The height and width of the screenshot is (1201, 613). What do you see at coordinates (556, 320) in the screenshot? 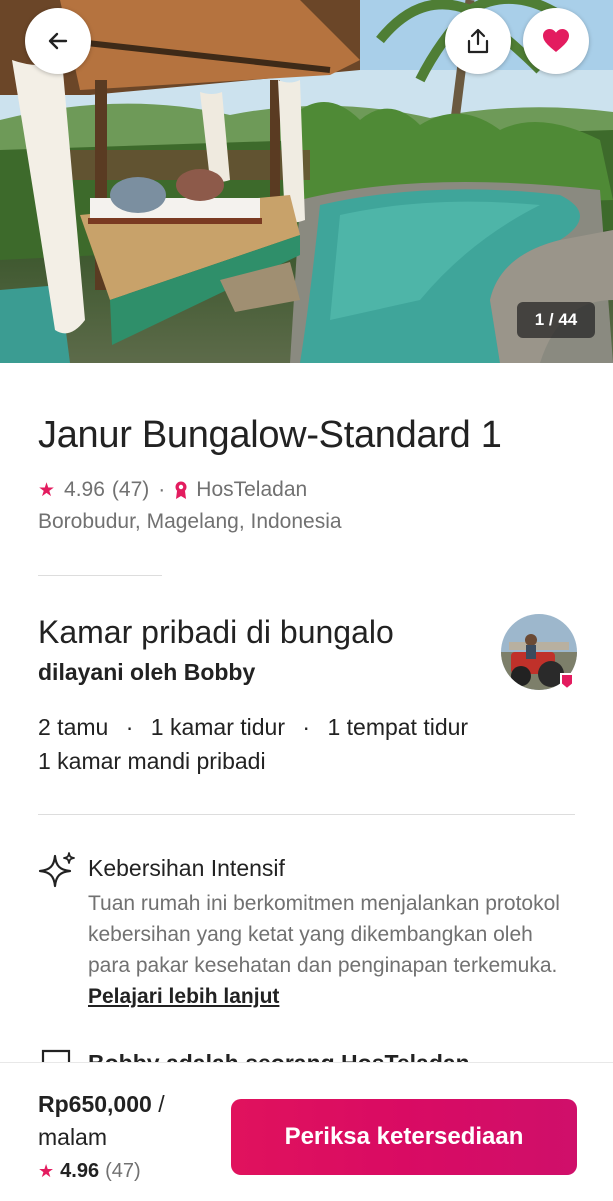
I see `photo-counter: 1 / 44` at bounding box center [556, 320].